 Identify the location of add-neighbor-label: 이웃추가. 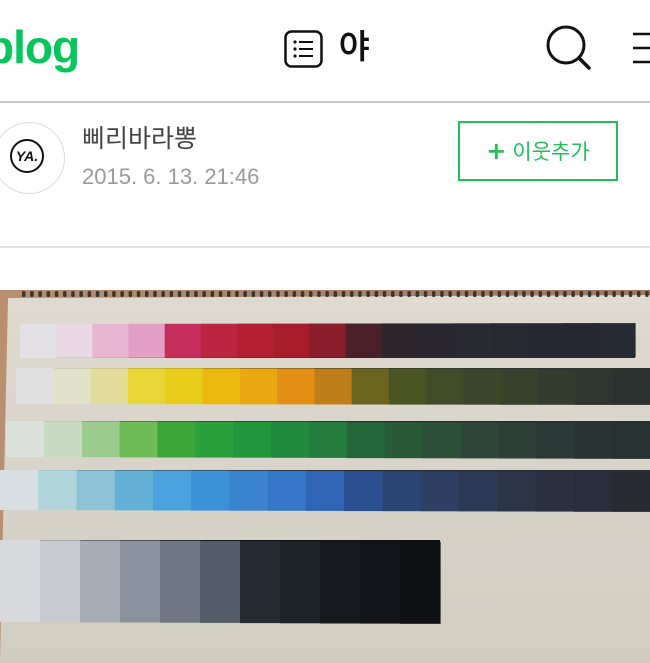
(551, 152).